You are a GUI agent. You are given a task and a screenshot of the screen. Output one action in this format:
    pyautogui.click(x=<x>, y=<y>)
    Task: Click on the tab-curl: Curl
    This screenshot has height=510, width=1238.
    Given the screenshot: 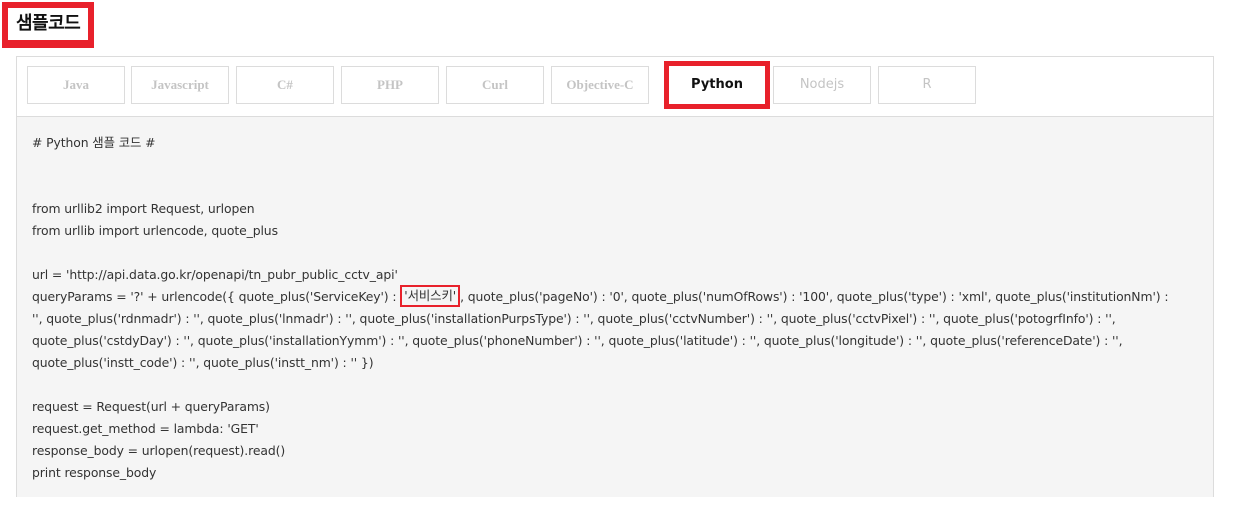 What is the action you would take?
    pyautogui.click(x=495, y=85)
    